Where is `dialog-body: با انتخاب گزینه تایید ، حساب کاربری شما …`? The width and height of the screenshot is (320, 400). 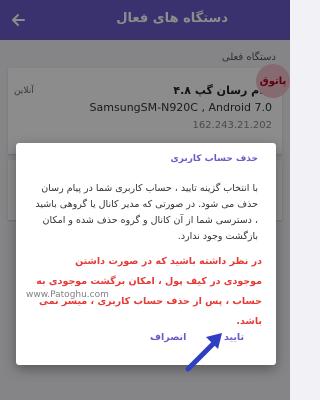 dialog-body: با انتخاب گزینه تایید ، حساب کاربری شما … is located at coordinates (146, 212).